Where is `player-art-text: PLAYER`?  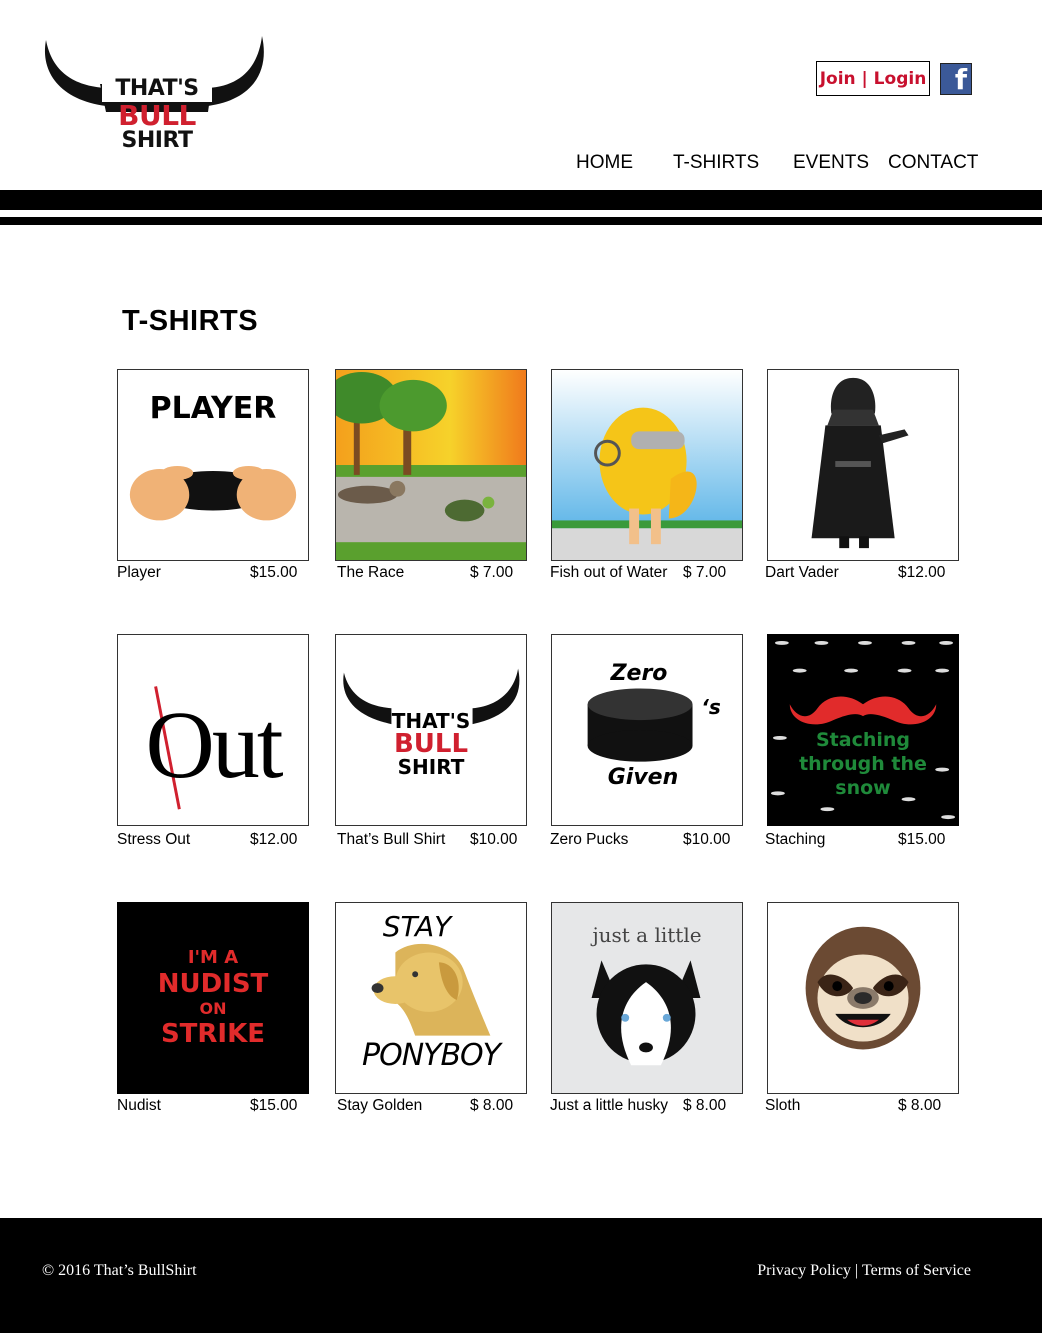
player-art-text: PLAYER is located at coordinates (213, 408).